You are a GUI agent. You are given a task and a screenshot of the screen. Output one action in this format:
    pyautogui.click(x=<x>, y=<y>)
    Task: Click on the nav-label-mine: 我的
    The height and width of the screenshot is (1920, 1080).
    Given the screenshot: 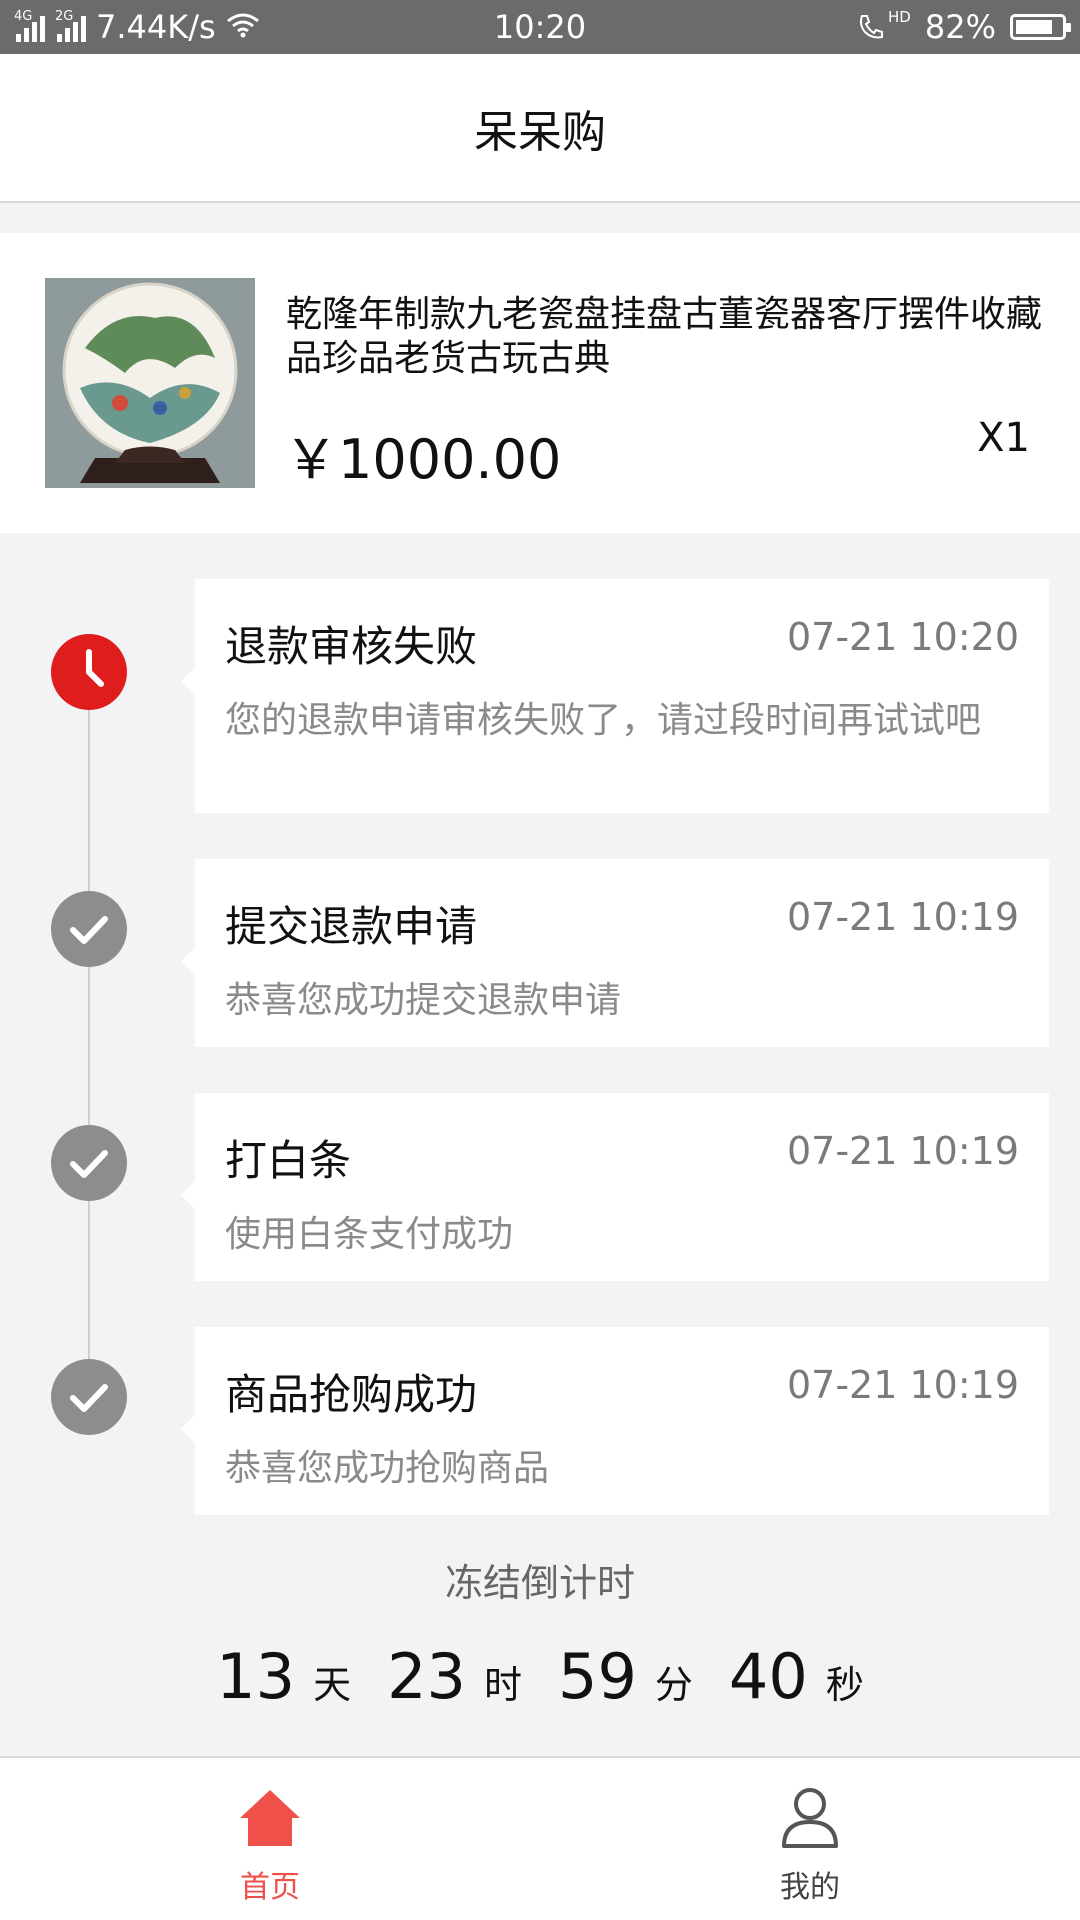 What is the action you would take?
    pyautogui.click(x=810, y=1884)
    